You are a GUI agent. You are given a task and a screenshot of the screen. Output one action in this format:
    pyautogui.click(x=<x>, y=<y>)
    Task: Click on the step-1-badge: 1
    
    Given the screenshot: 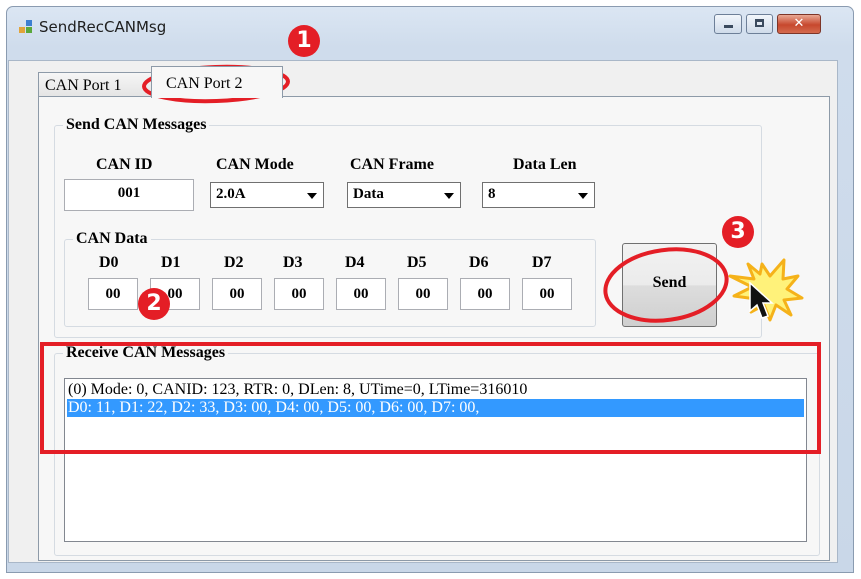 What is the action you would take?
    pyautogui.click(x=304, y=41)
    